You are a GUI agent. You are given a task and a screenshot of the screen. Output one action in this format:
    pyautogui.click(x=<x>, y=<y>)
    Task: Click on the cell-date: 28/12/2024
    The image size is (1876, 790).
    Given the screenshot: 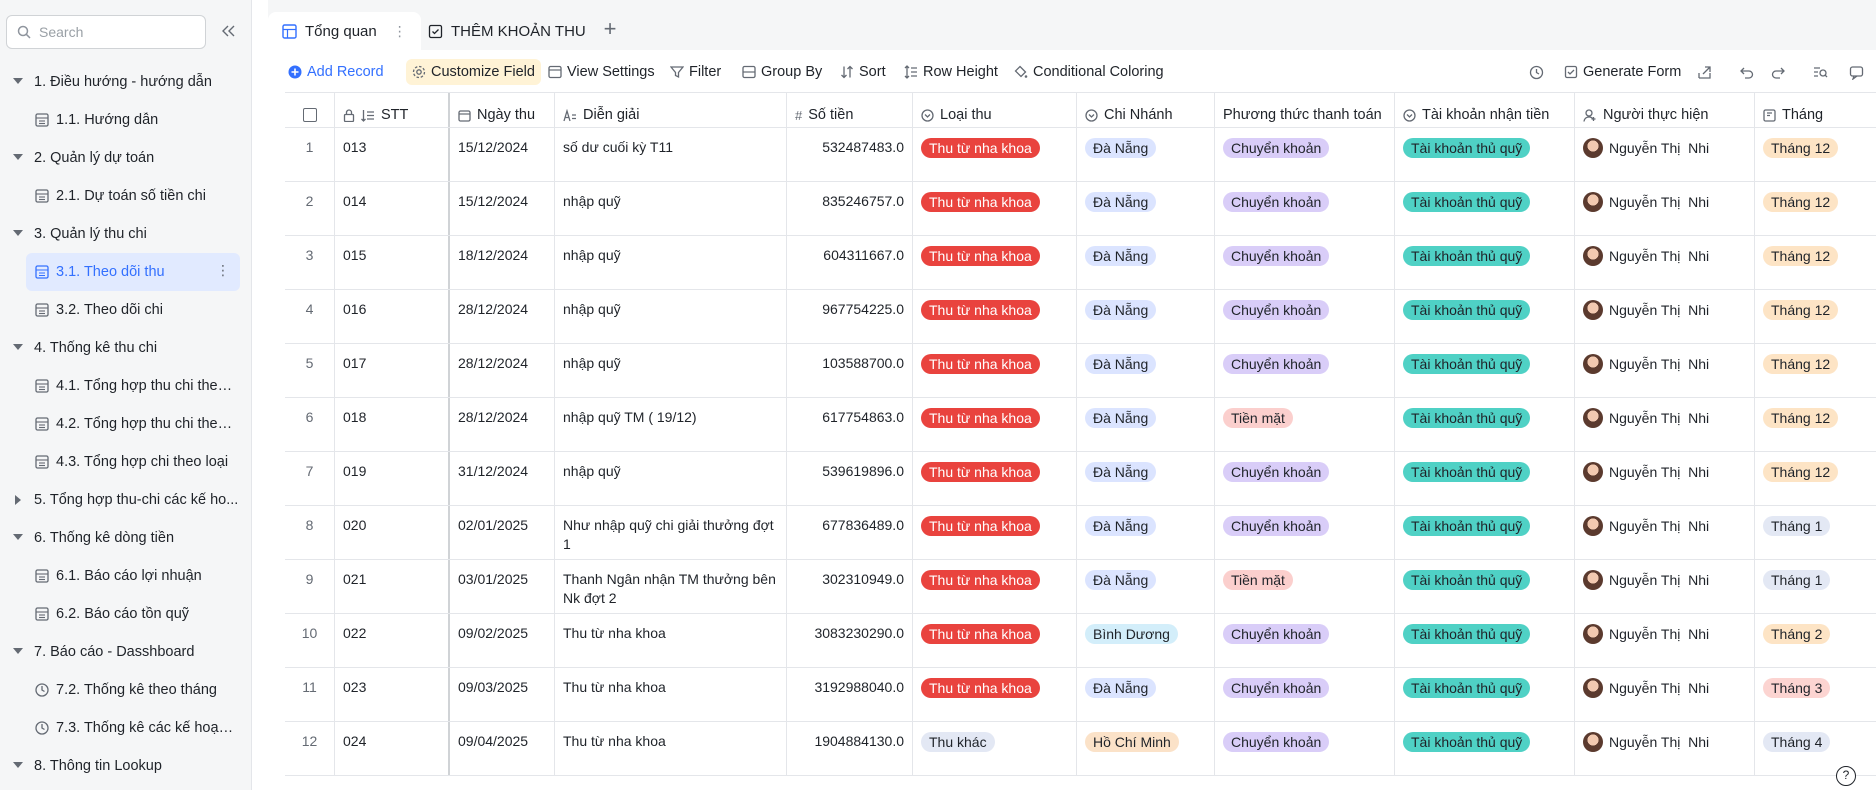 What is the action you would take?
    pyautogui.click(x=502, y=370)
    